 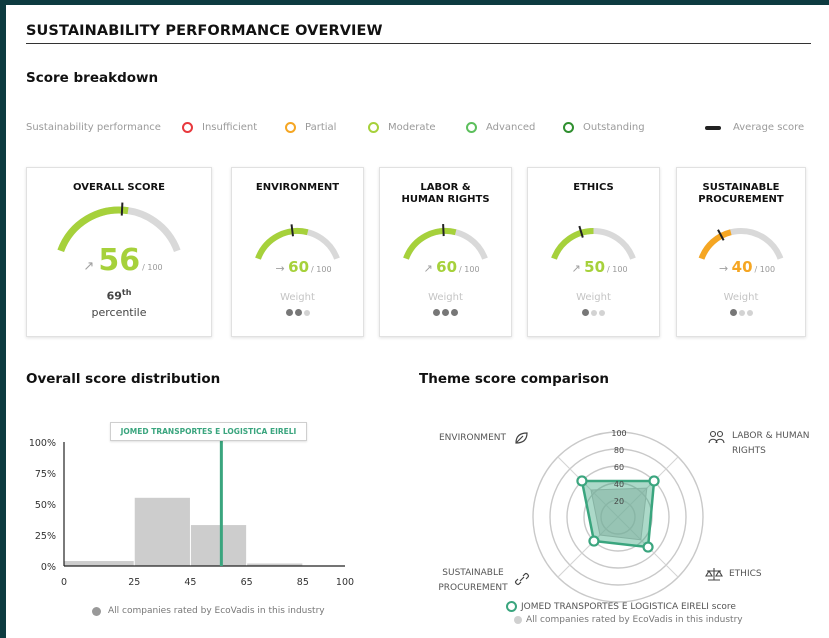 I want to click on legend-advanced-icon, so click(x=471, y=127).